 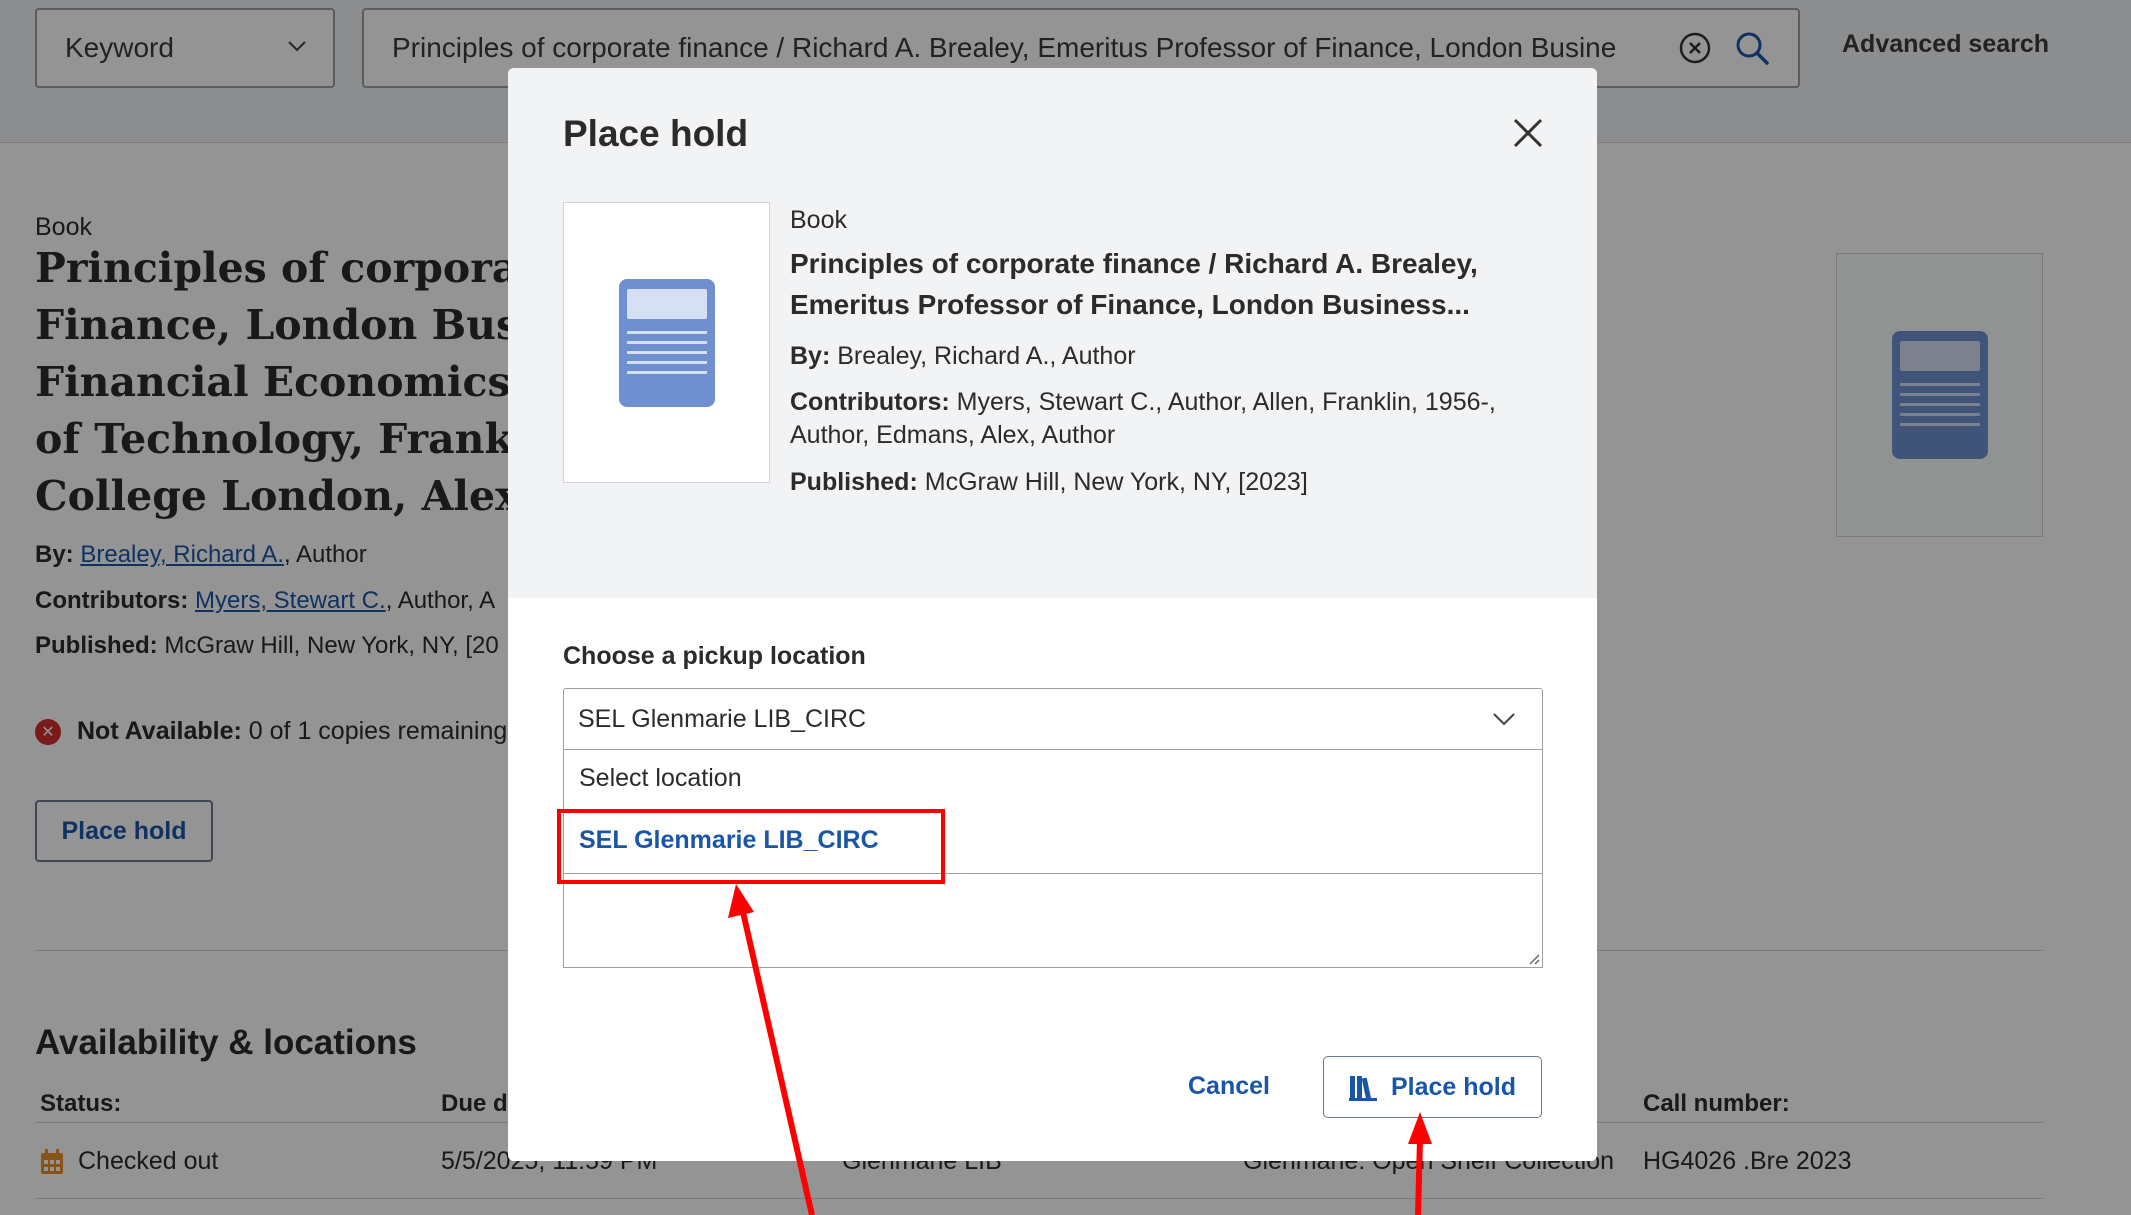 I want to click on cancel-button: Cancel, so click(x=1229, y=1086).